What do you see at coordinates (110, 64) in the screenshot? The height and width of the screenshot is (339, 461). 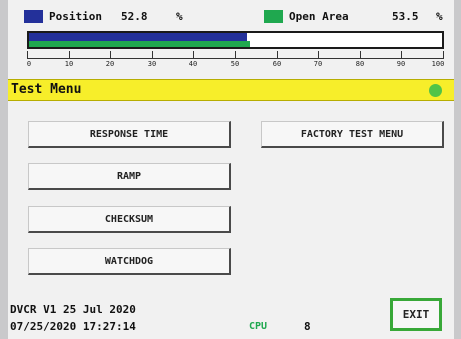 I see `scale-tick-label: 20` at bounding box center [110, 64].